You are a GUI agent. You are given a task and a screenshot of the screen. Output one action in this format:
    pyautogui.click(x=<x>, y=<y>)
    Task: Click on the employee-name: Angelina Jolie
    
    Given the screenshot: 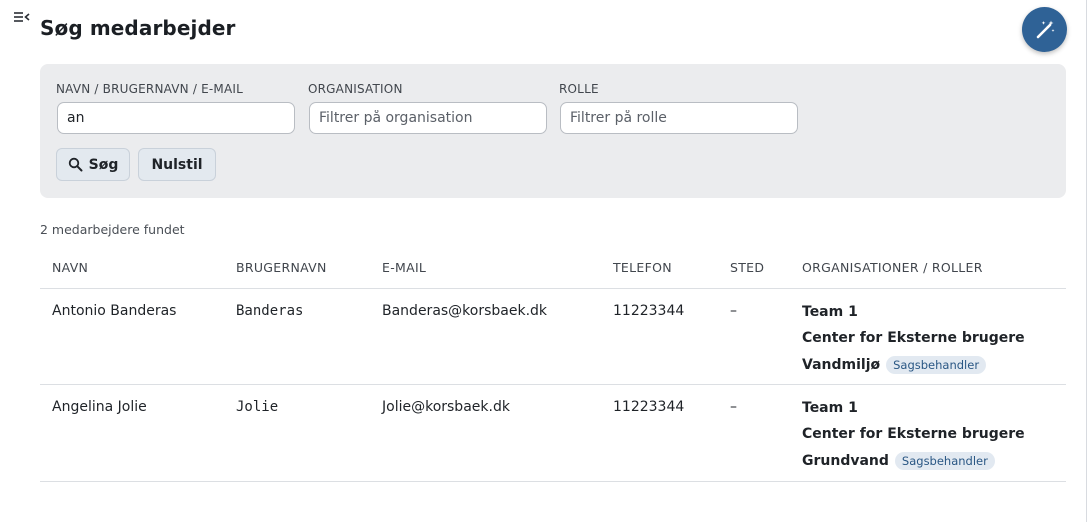 What is the action you would take?
    pyautogui.click(x=138, y=433)
    